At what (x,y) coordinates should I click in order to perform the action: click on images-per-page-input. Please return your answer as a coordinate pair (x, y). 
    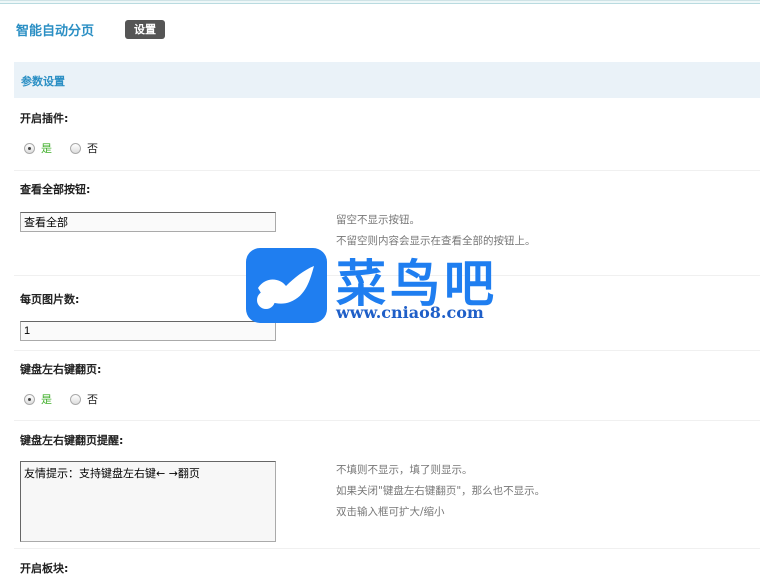
    Looking at the image, I should click on (148, 331).